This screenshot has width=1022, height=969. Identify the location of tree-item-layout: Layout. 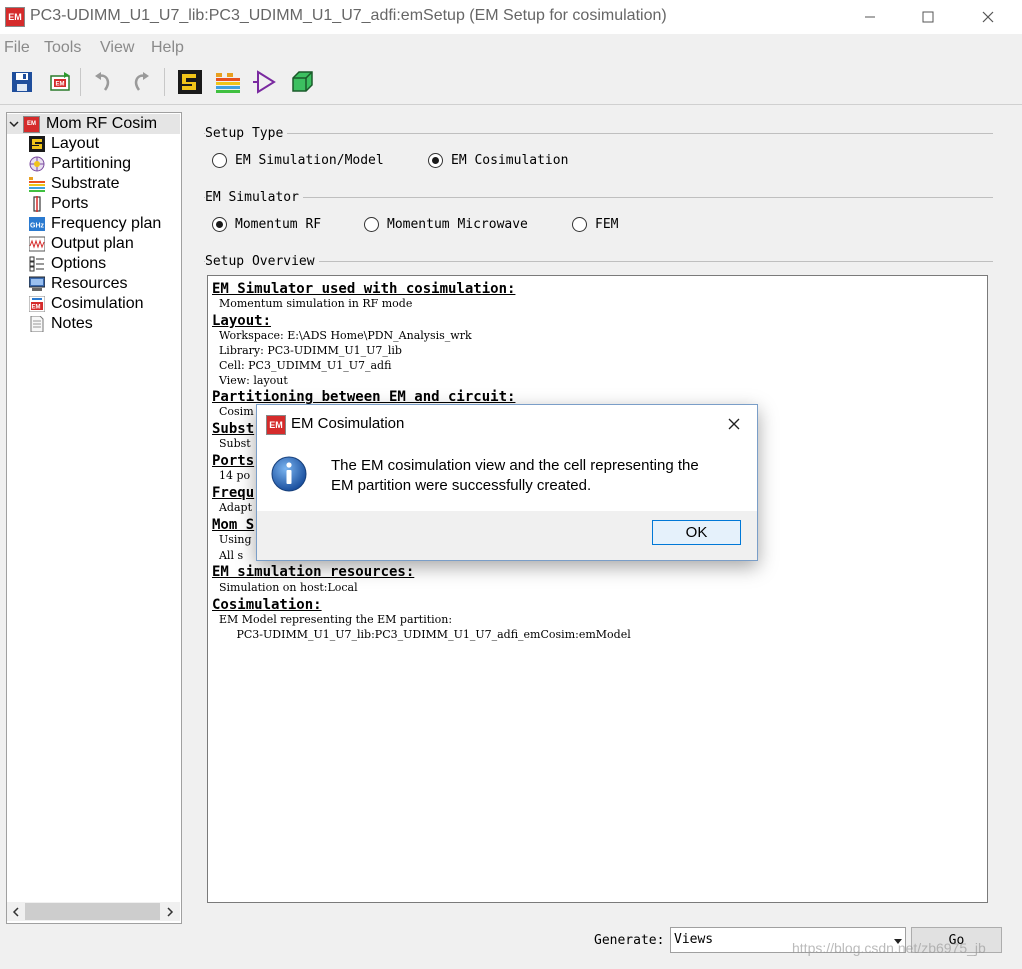
(64, 144).